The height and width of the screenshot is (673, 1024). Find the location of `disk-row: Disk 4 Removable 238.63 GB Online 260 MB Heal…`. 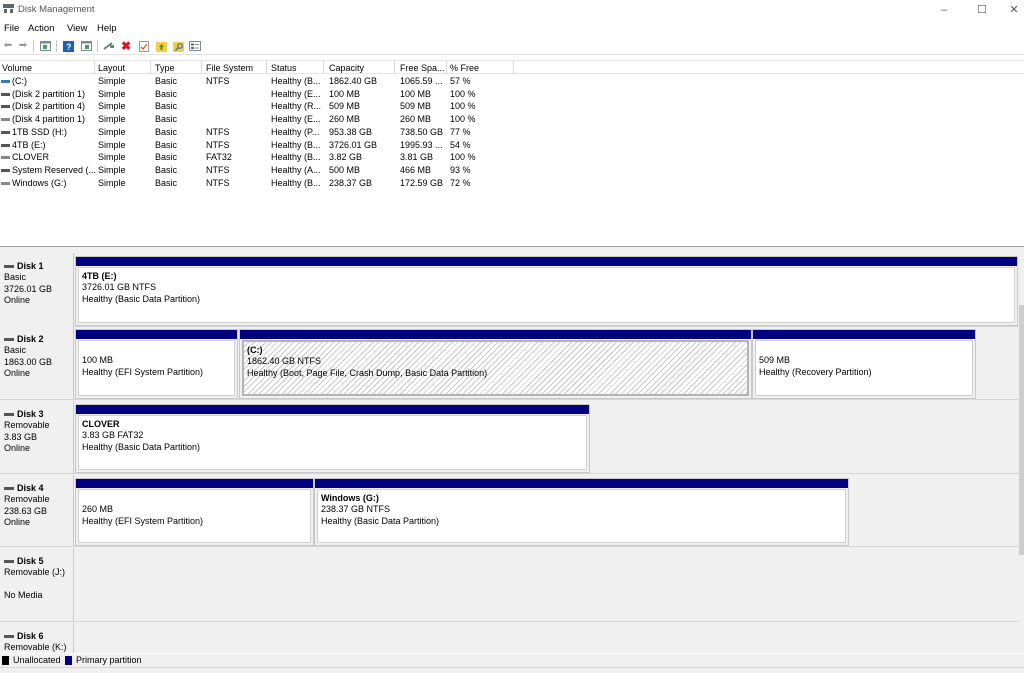

disk-row: Disk 4 Removable 238.63 GB Online 260 MB Heal… is located at coordinates (512, 511).